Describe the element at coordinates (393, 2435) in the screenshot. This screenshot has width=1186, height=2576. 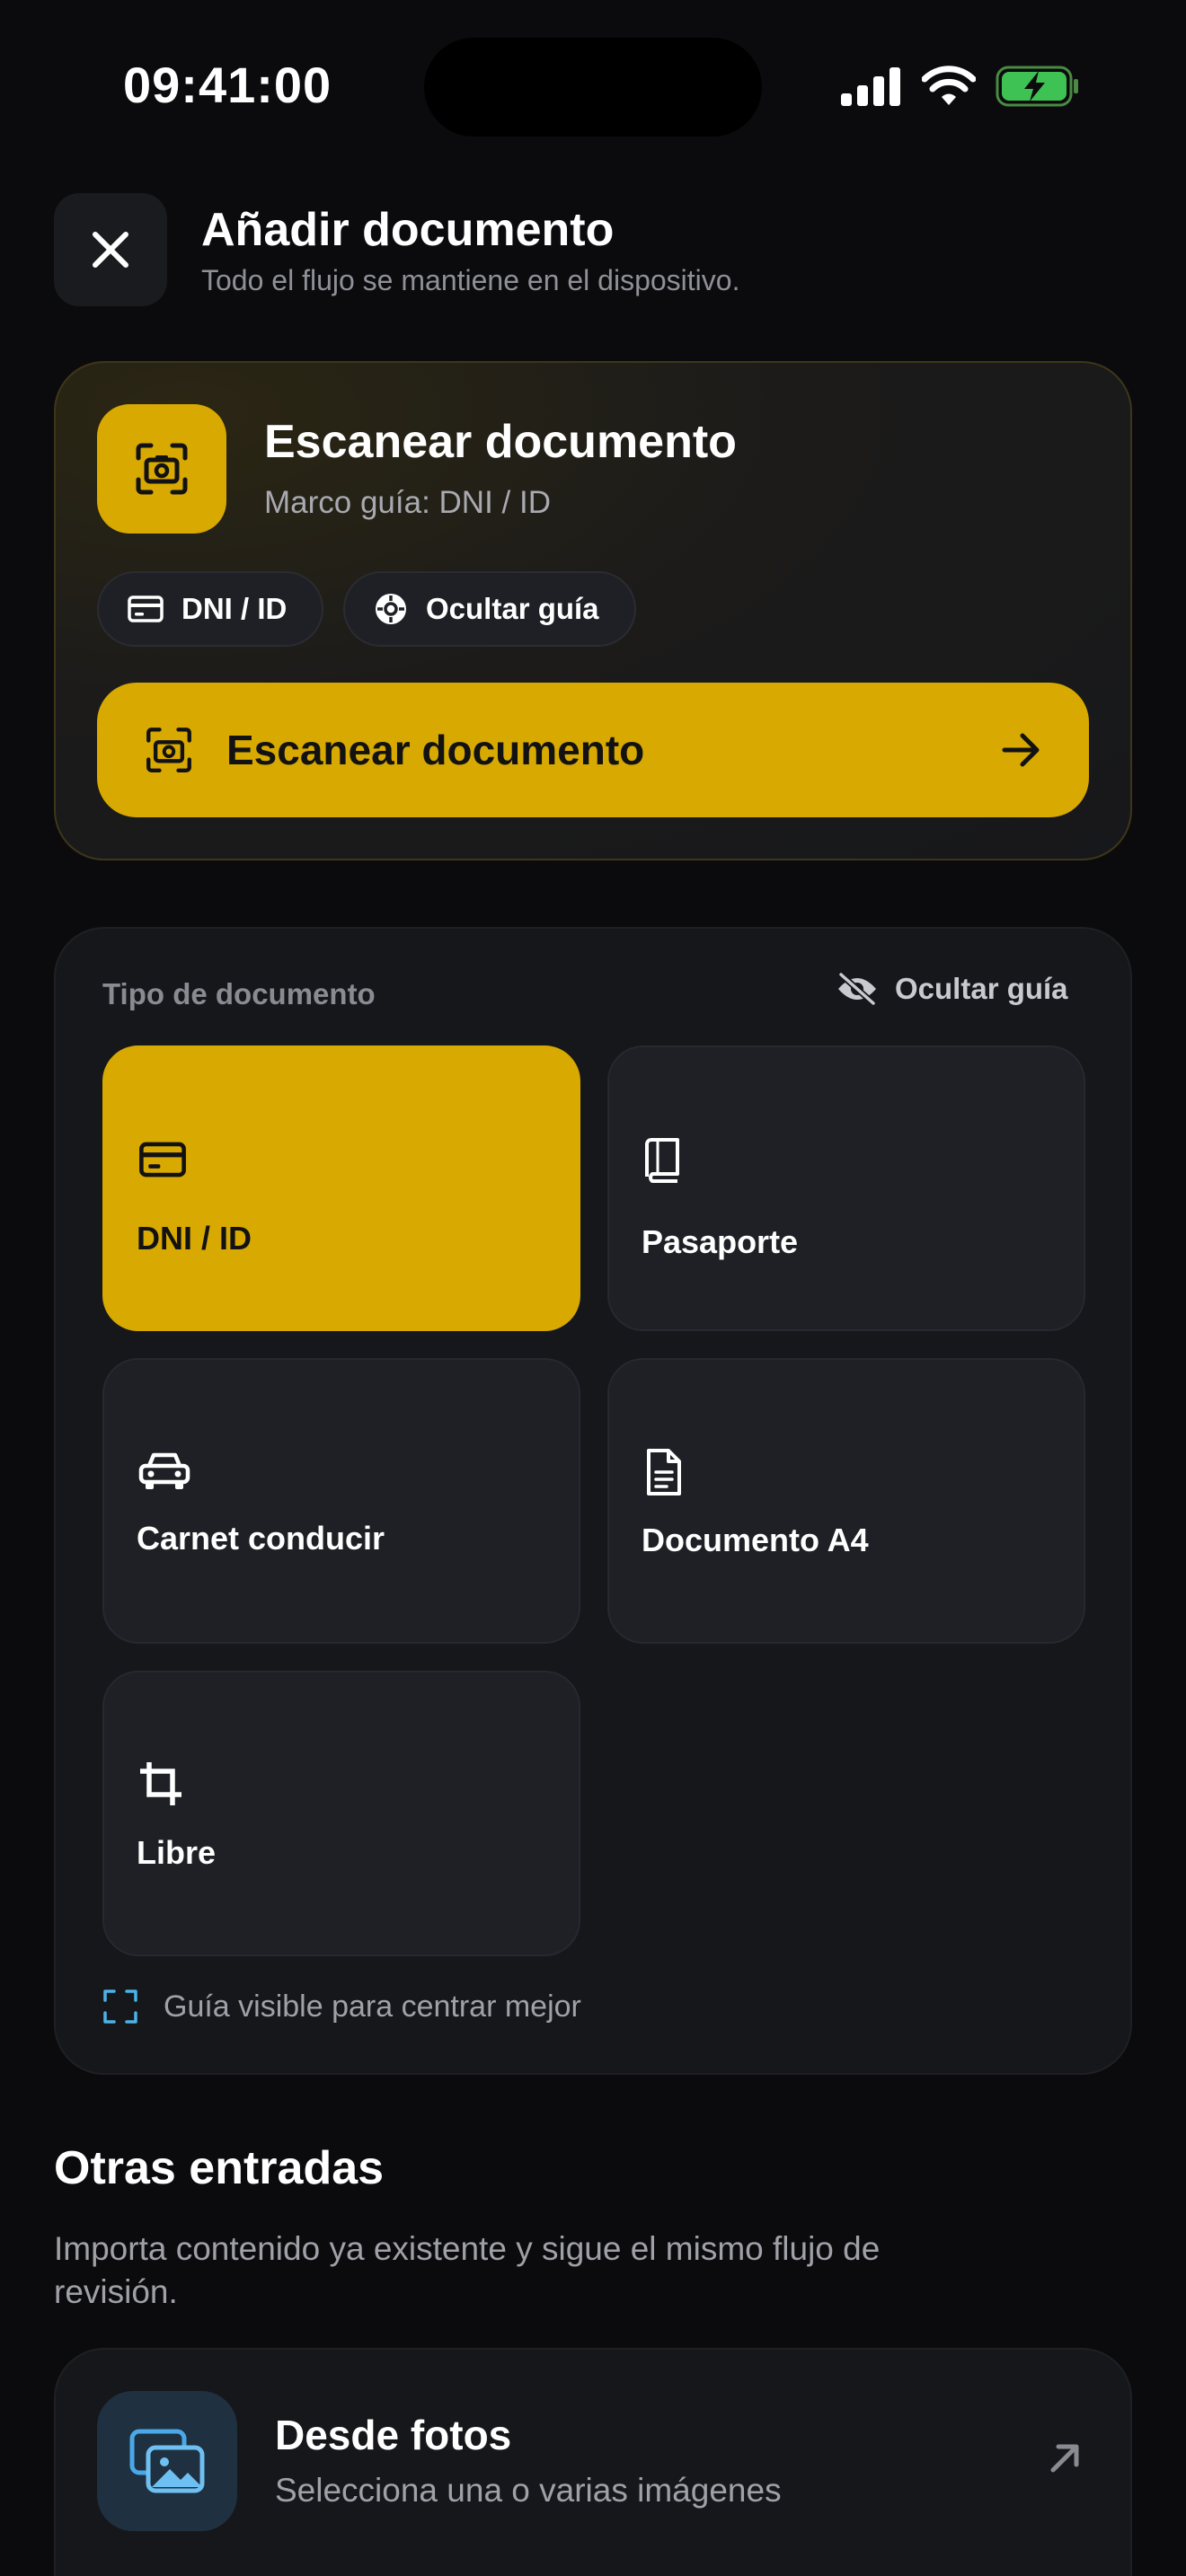
I see `from-photos-title: Desde fotos` at that location.